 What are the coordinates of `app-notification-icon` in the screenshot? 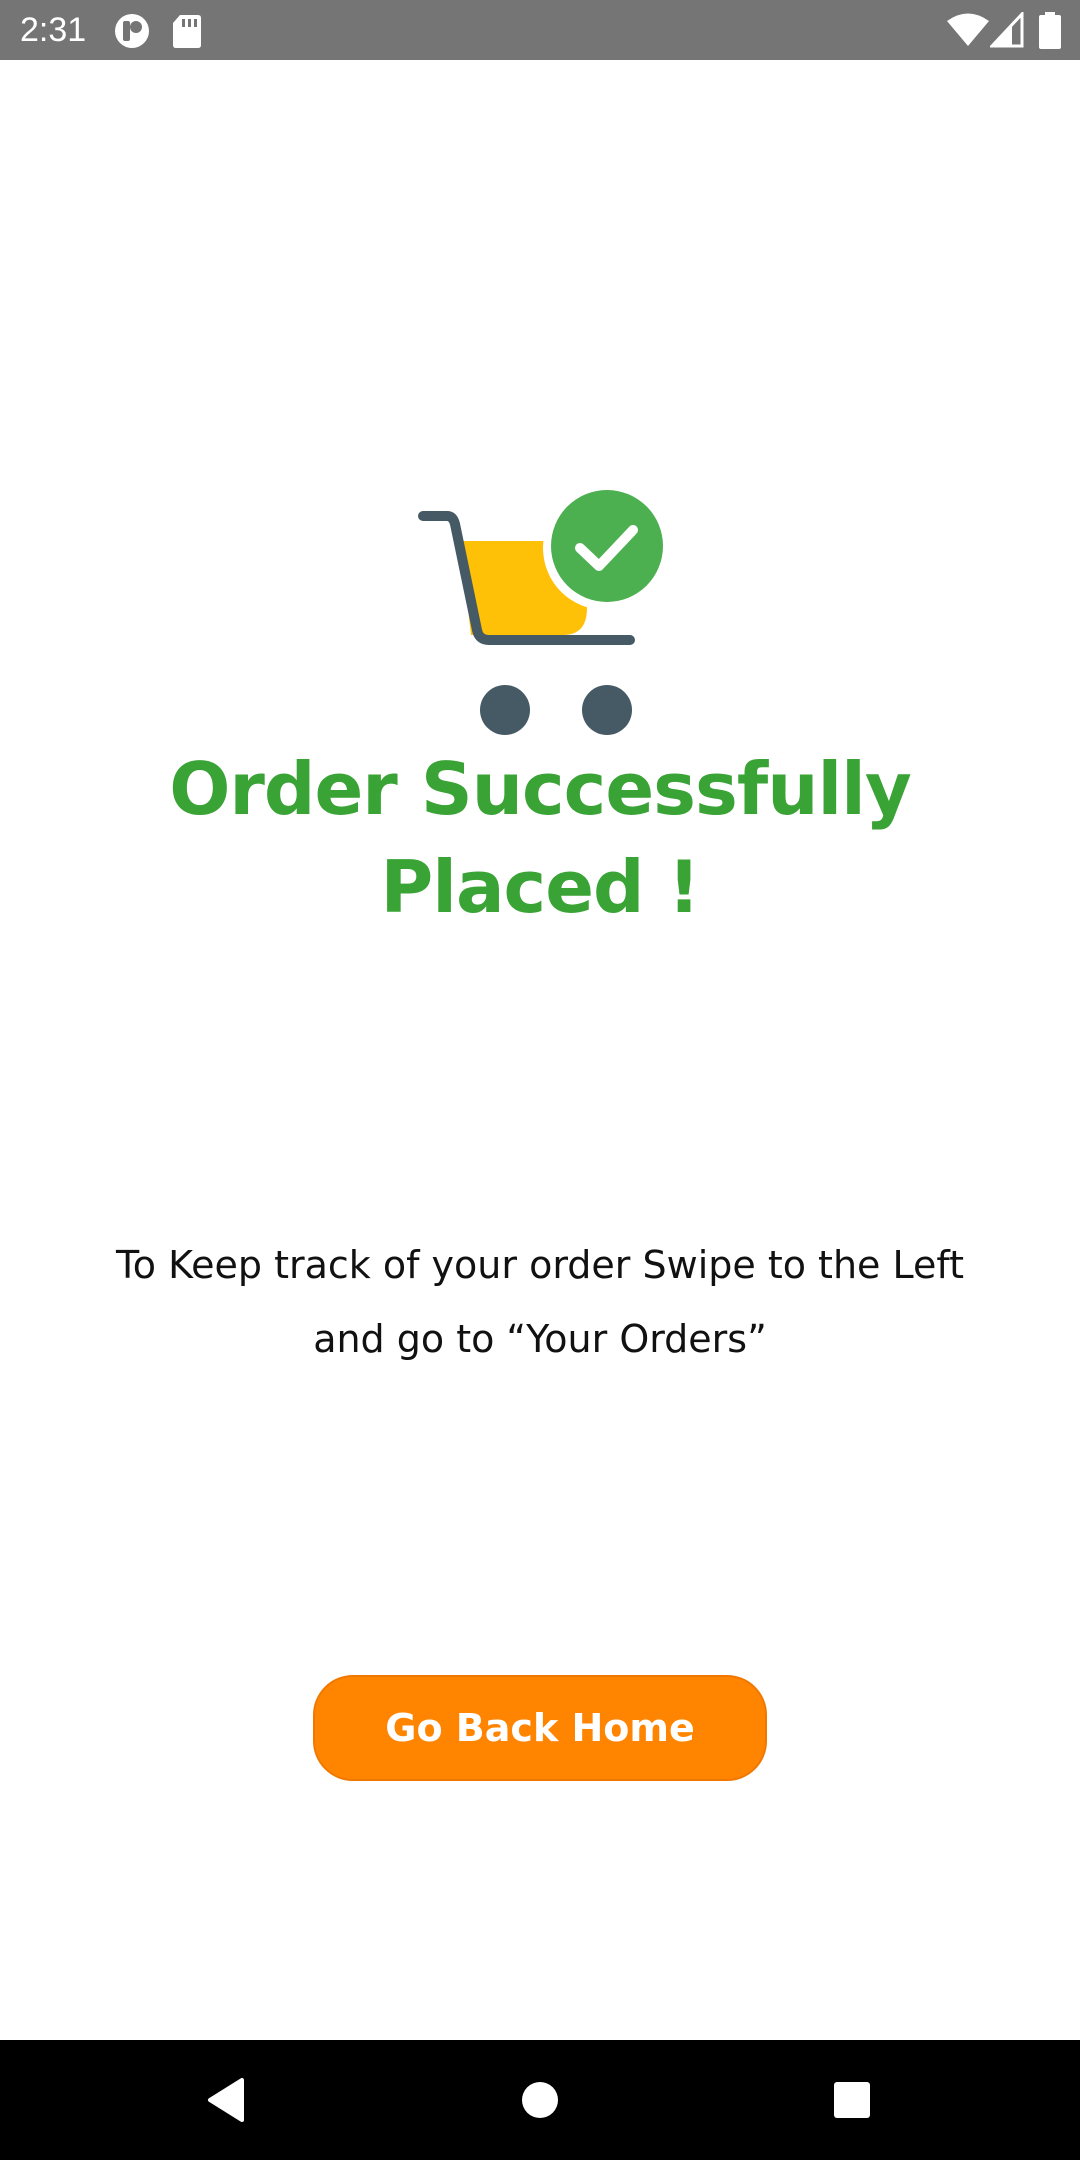 It's located at (132, 33).